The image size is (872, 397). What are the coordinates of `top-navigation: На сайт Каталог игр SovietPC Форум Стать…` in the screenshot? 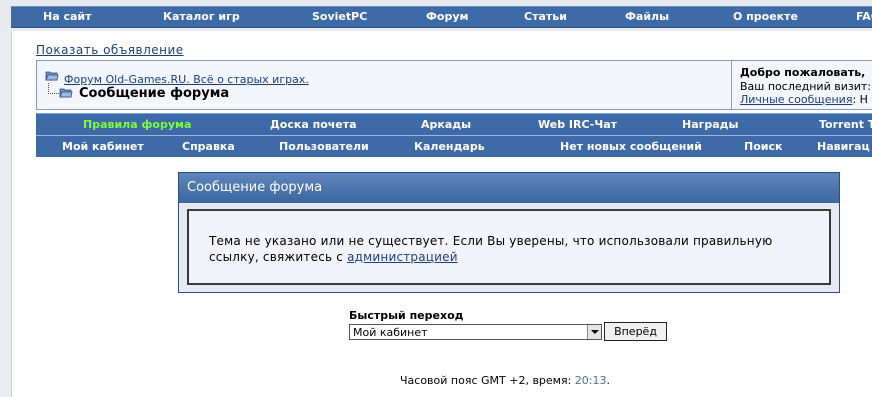 It's located at (436, 15).